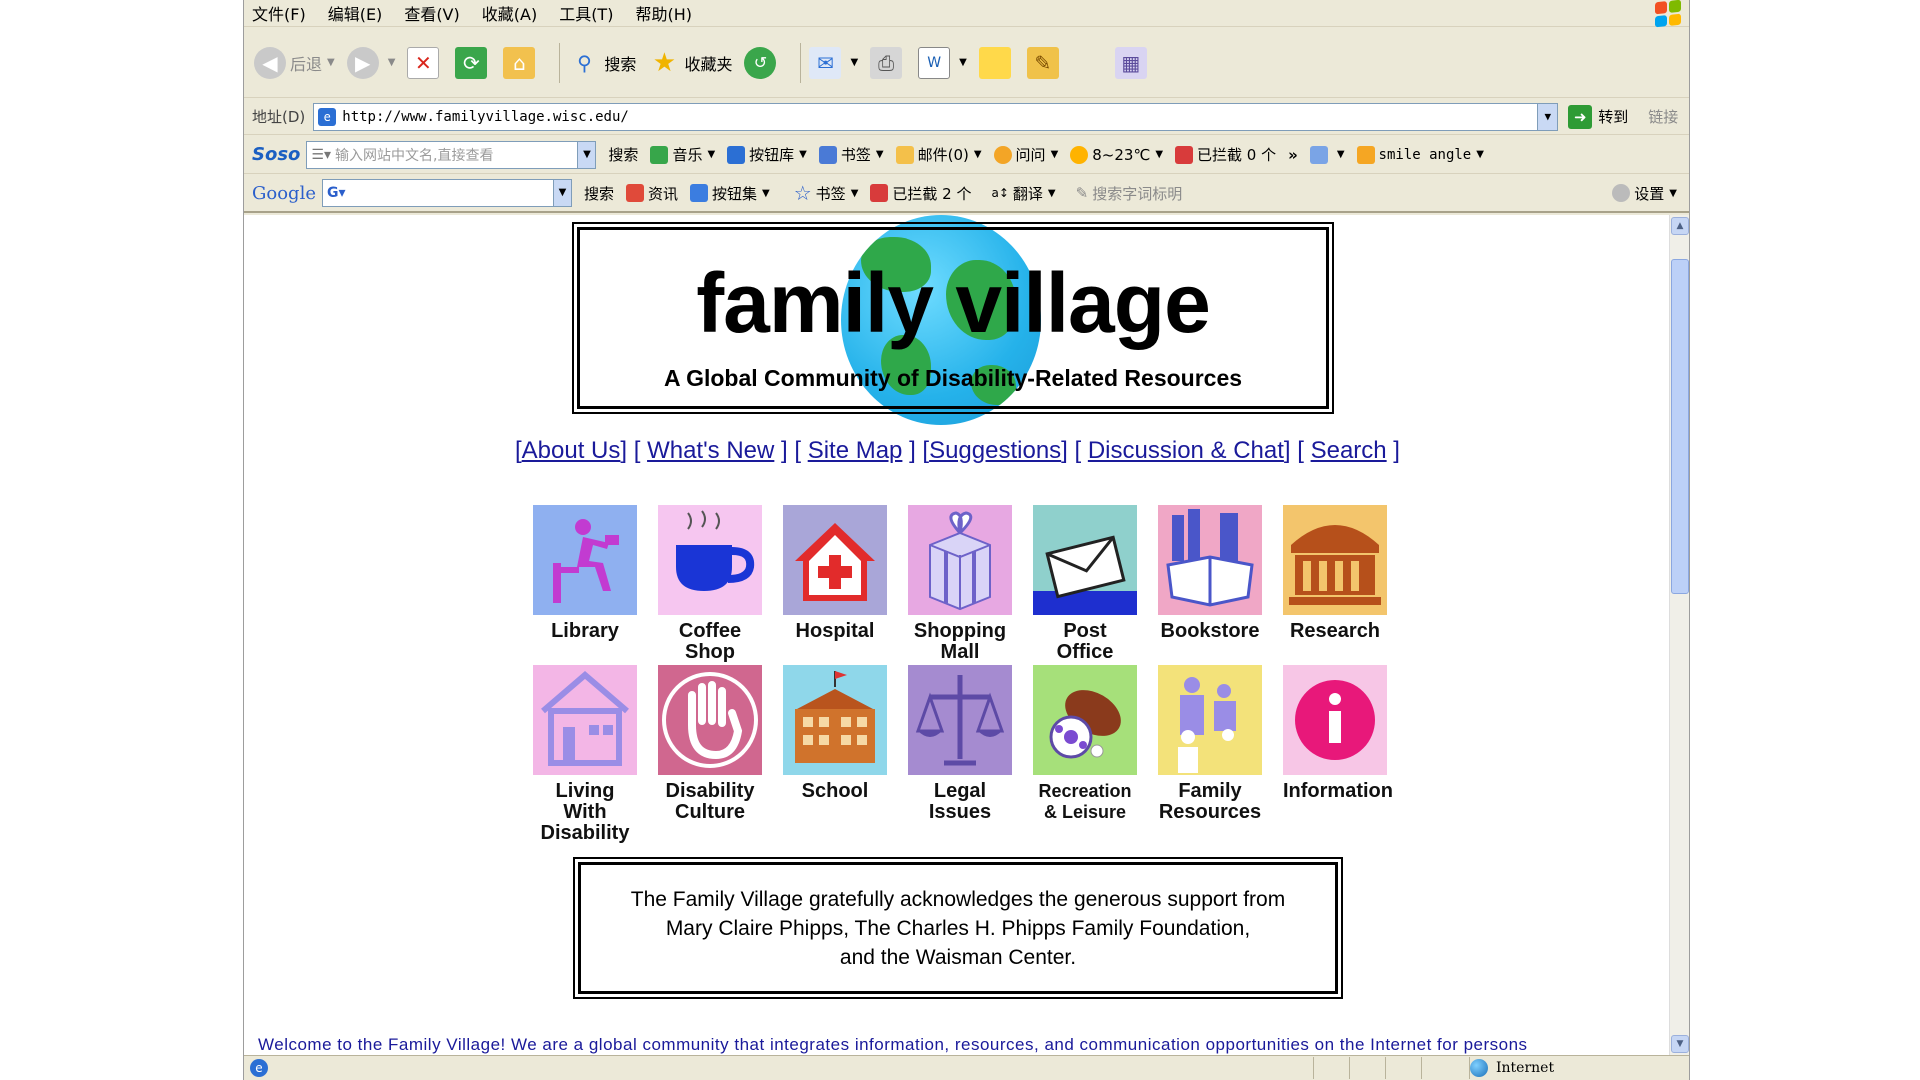 The image size is (1920, 1080). What do you see at coordinates (623, 154) in the screenshot?
I see `soso-search-button: 搜索` at bounding box center [623, 154].